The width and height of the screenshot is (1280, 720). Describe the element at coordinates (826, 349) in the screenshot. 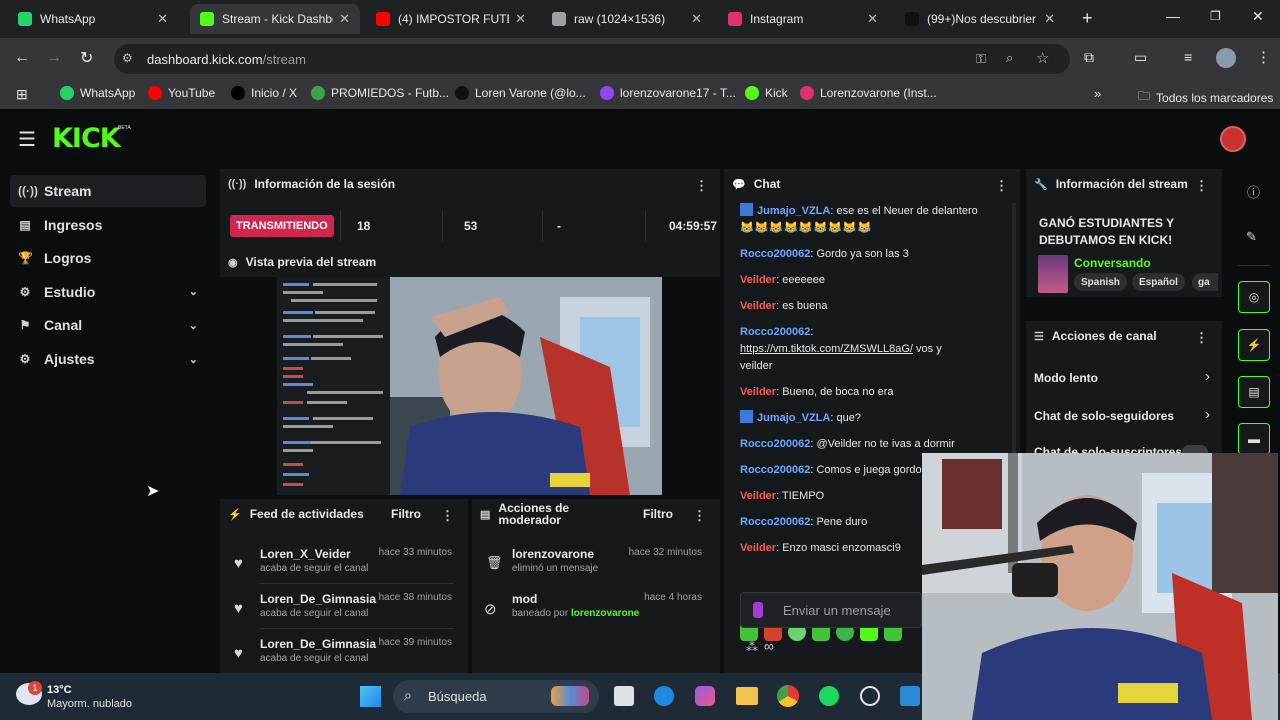

I see `chat-link: https://vm.tiktok.com/ZMSWLL8aG/` at that location.